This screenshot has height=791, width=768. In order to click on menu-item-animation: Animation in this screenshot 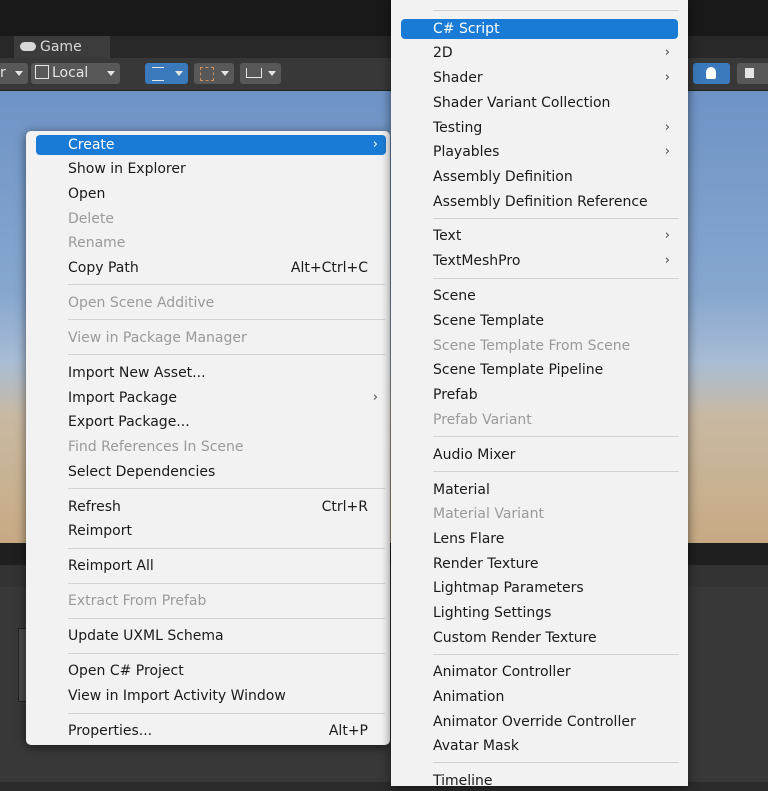, I will do `click(539, 697)`.